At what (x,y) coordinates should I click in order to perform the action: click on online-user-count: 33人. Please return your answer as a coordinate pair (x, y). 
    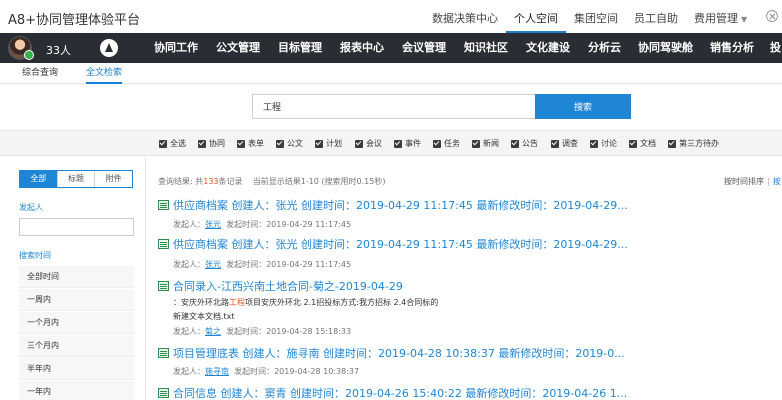
    Looking at the image, I should click on (58, 50).